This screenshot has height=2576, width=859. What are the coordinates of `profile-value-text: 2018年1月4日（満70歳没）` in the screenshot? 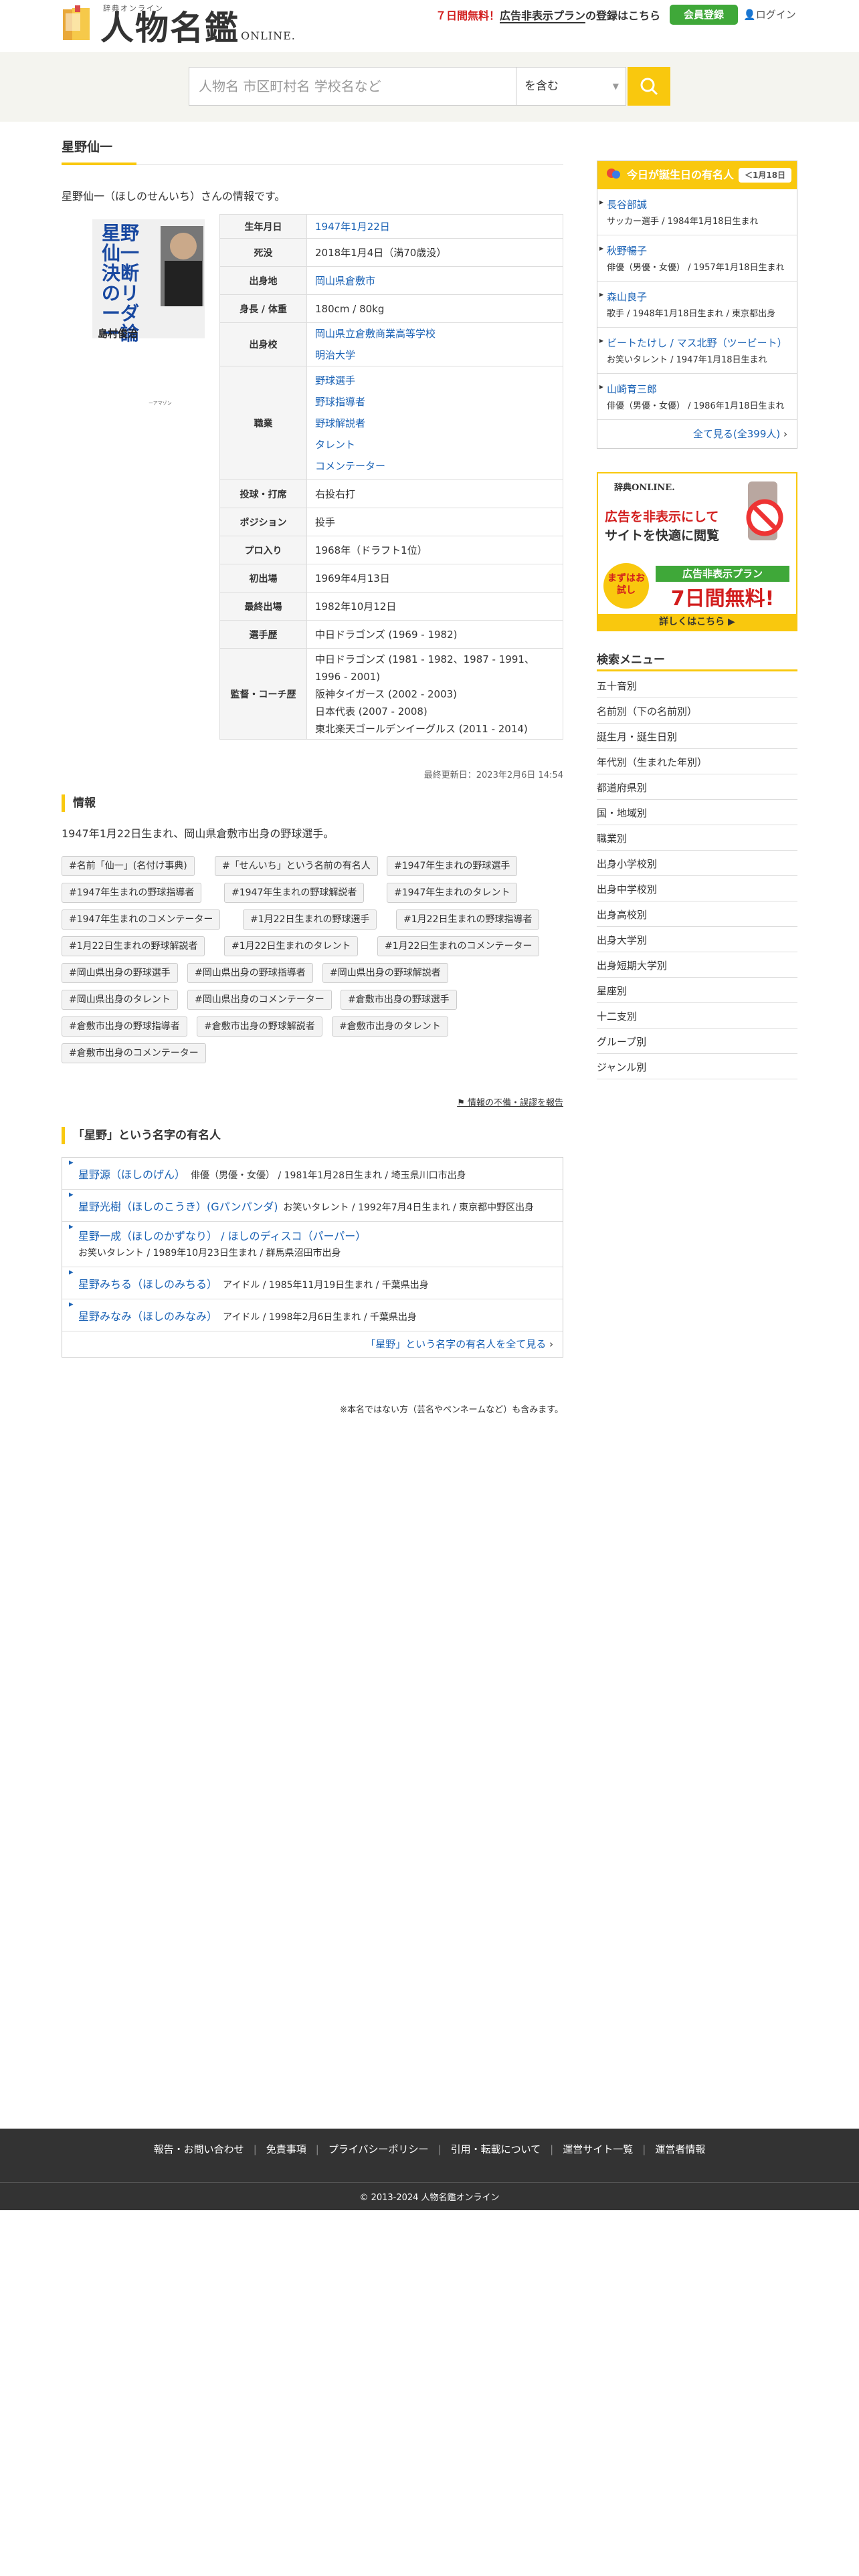 It's located at (381, 252).